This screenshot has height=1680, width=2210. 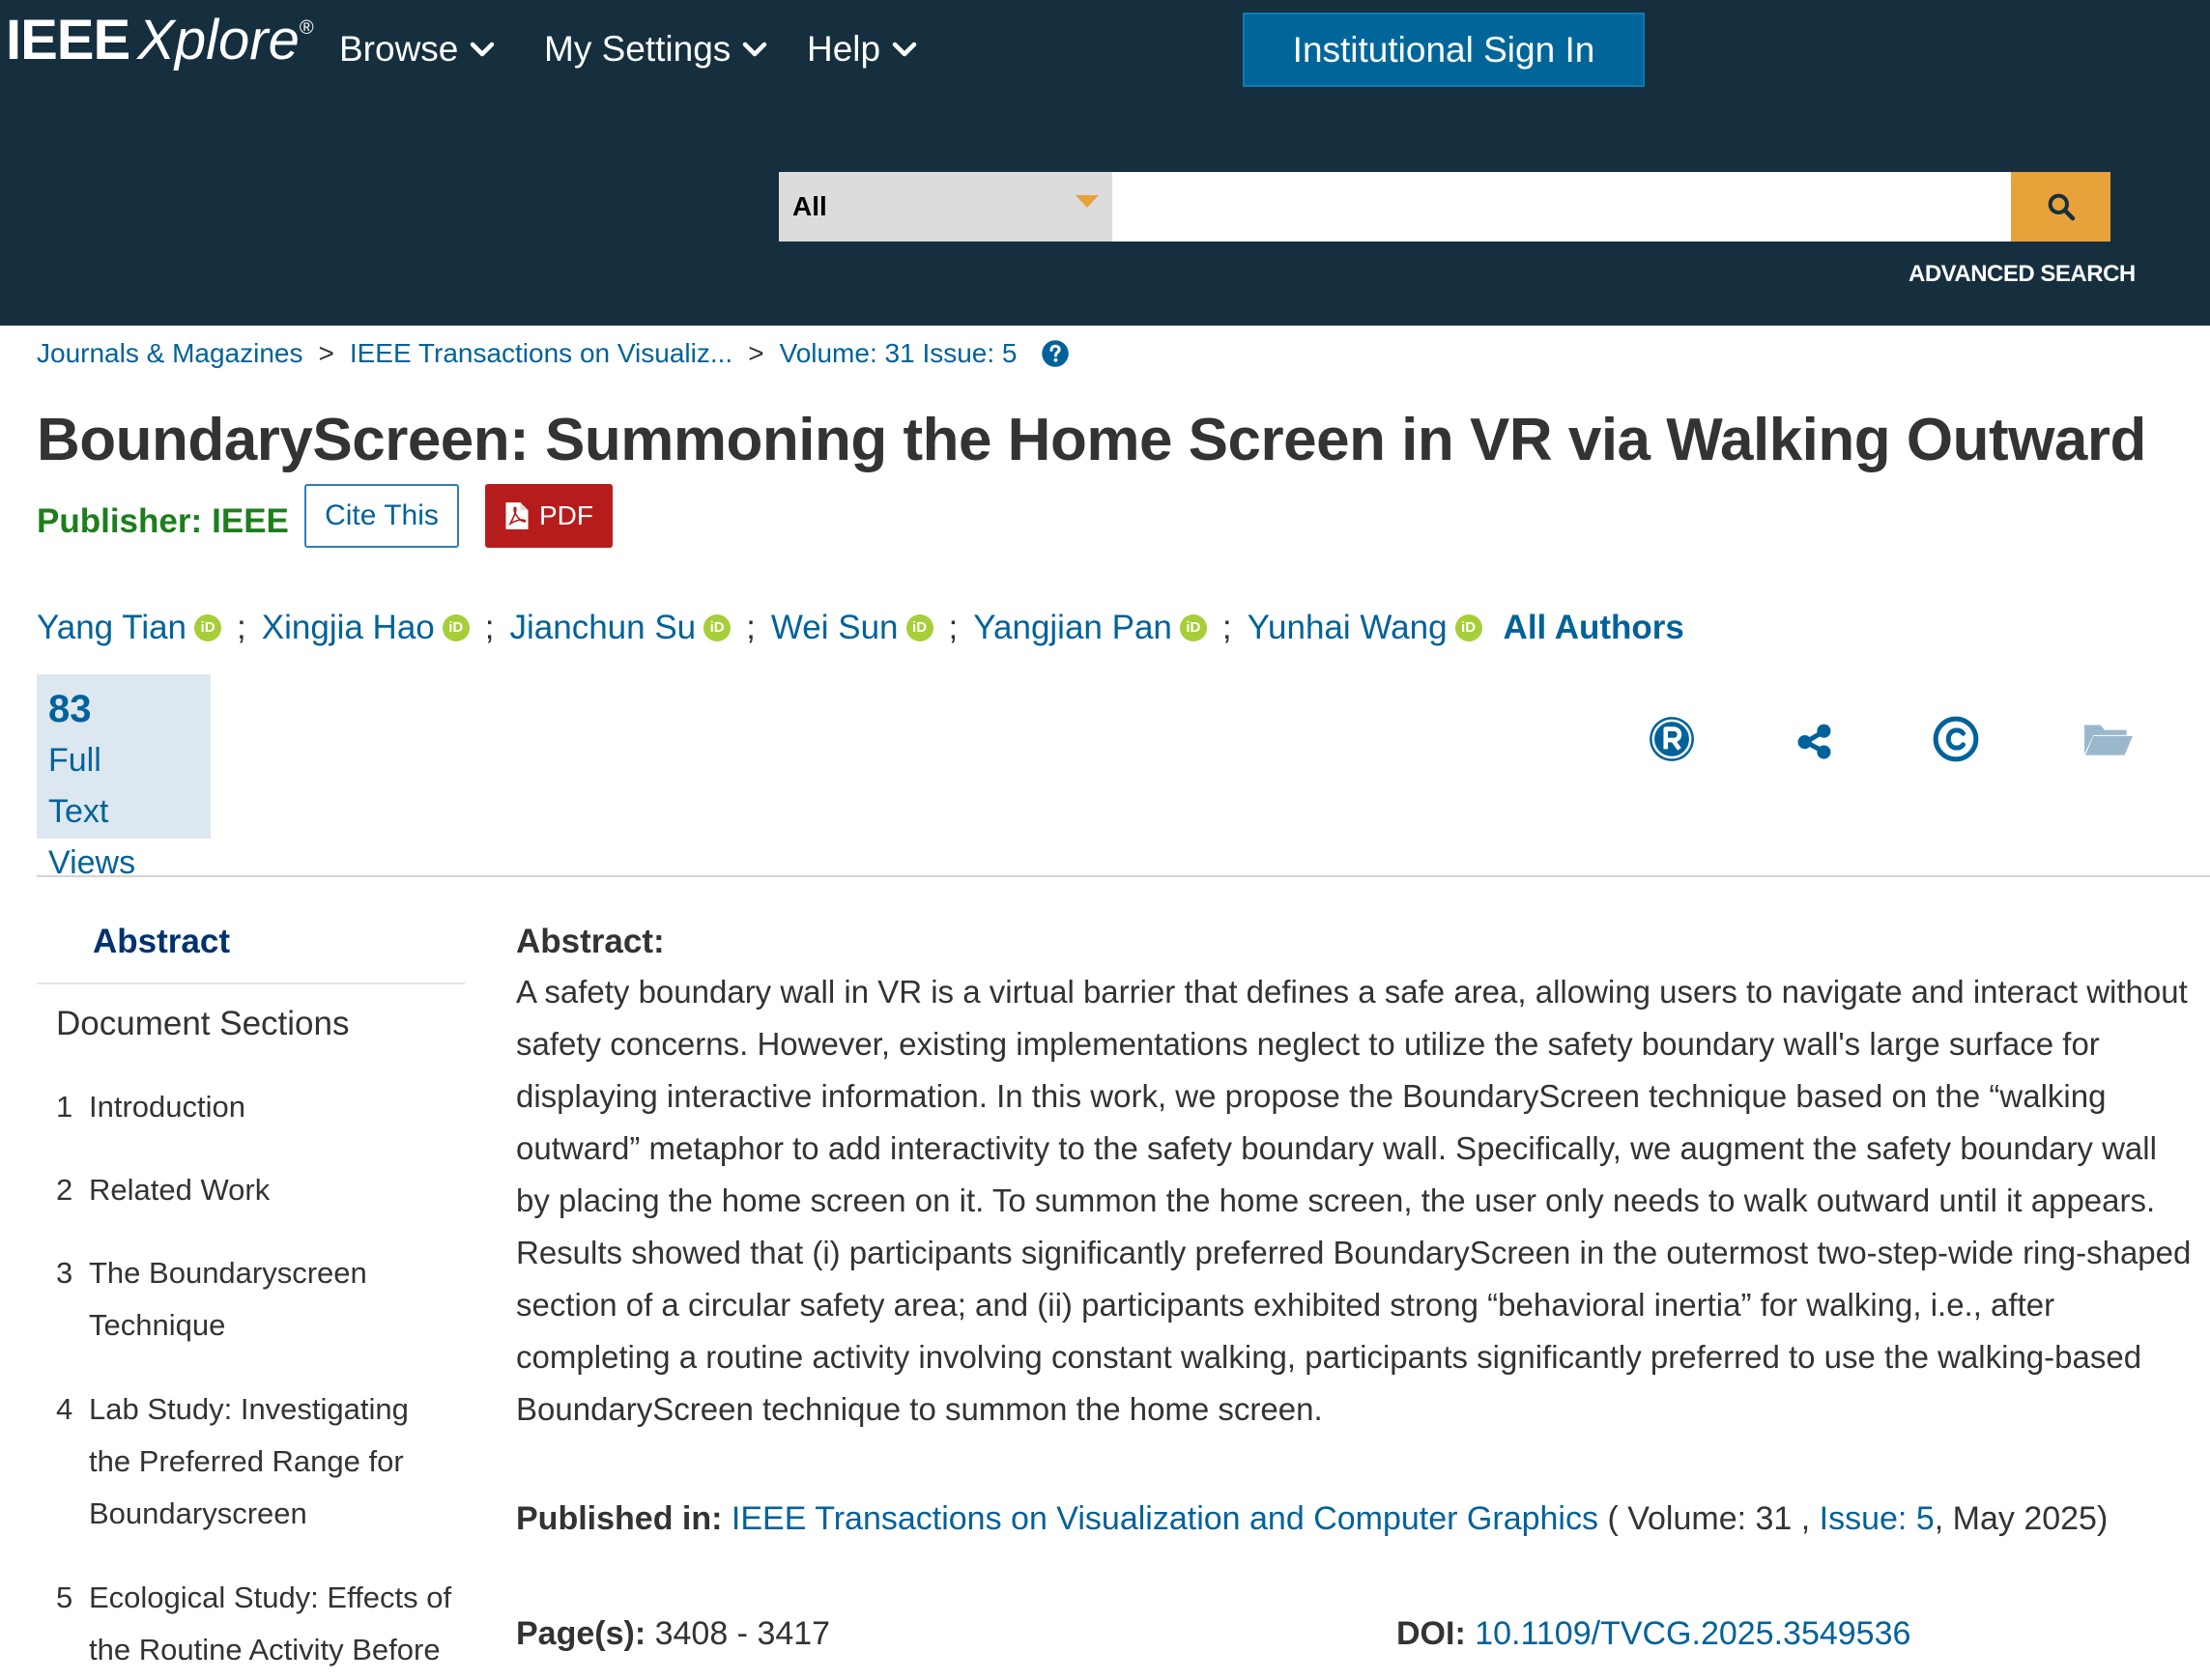 What do you see at coordinates (863, 50) in the screenshot?
I see `nav-help: Help` at bounding box center [863, 50].